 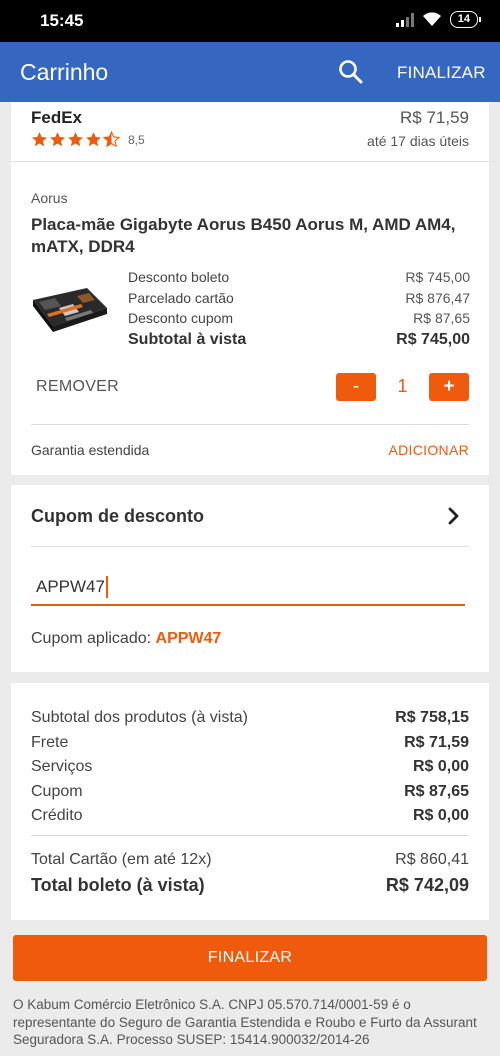 I want to click on shipping-price: R$ 71,59, so click(x=434, y=117).